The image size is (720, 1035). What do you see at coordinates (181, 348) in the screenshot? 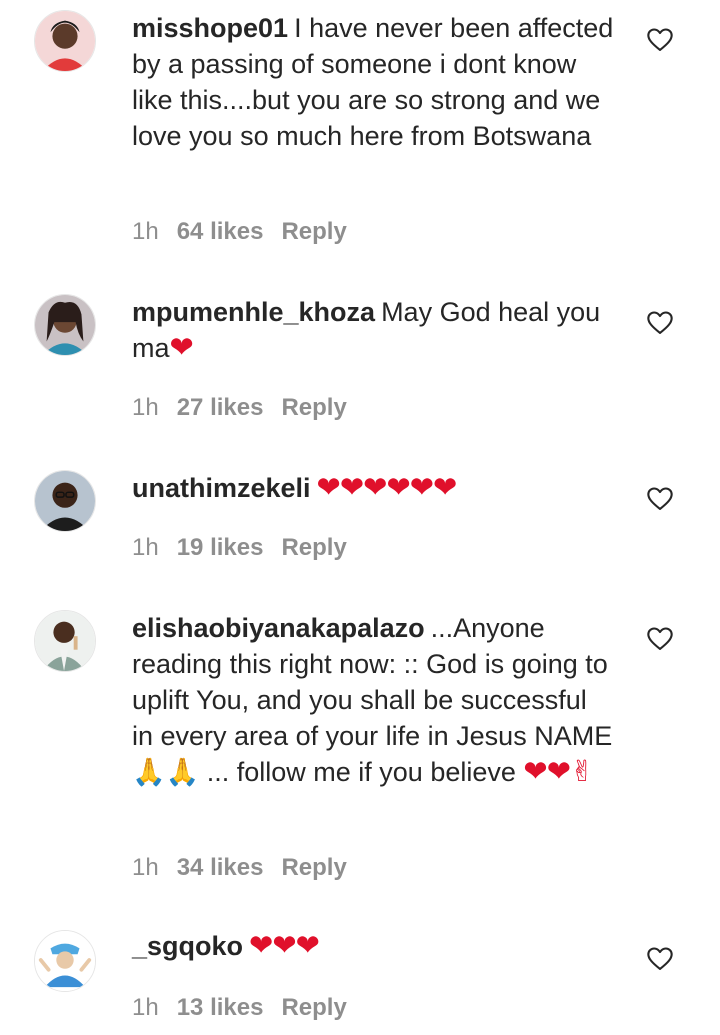
I see `heart-emoji: ❤` at bounding box center [181, 348].